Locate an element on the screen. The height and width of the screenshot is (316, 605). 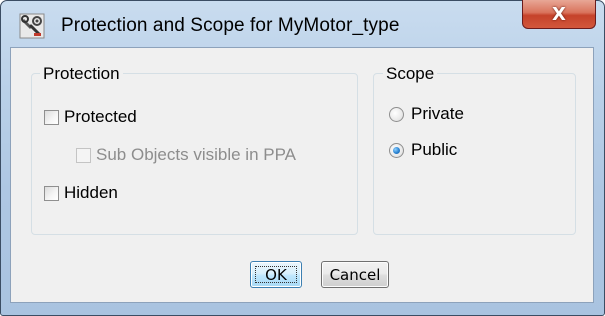
sub-objects-checkbox-row: Sub Objects visible in PPA is located at coordinates (186, 155).